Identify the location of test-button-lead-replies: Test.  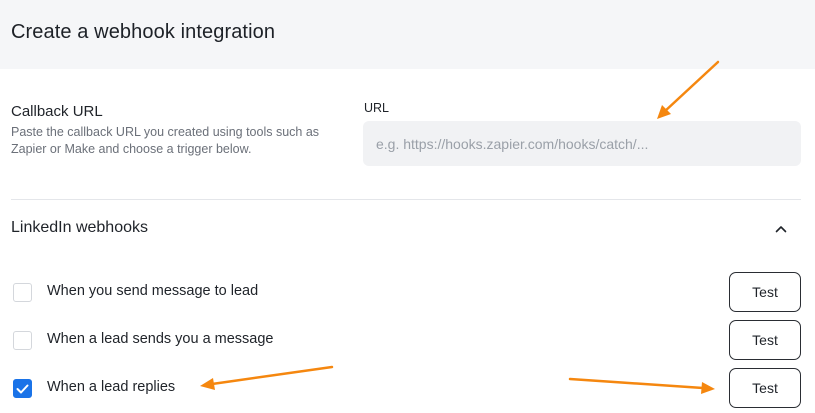
(765, 388).